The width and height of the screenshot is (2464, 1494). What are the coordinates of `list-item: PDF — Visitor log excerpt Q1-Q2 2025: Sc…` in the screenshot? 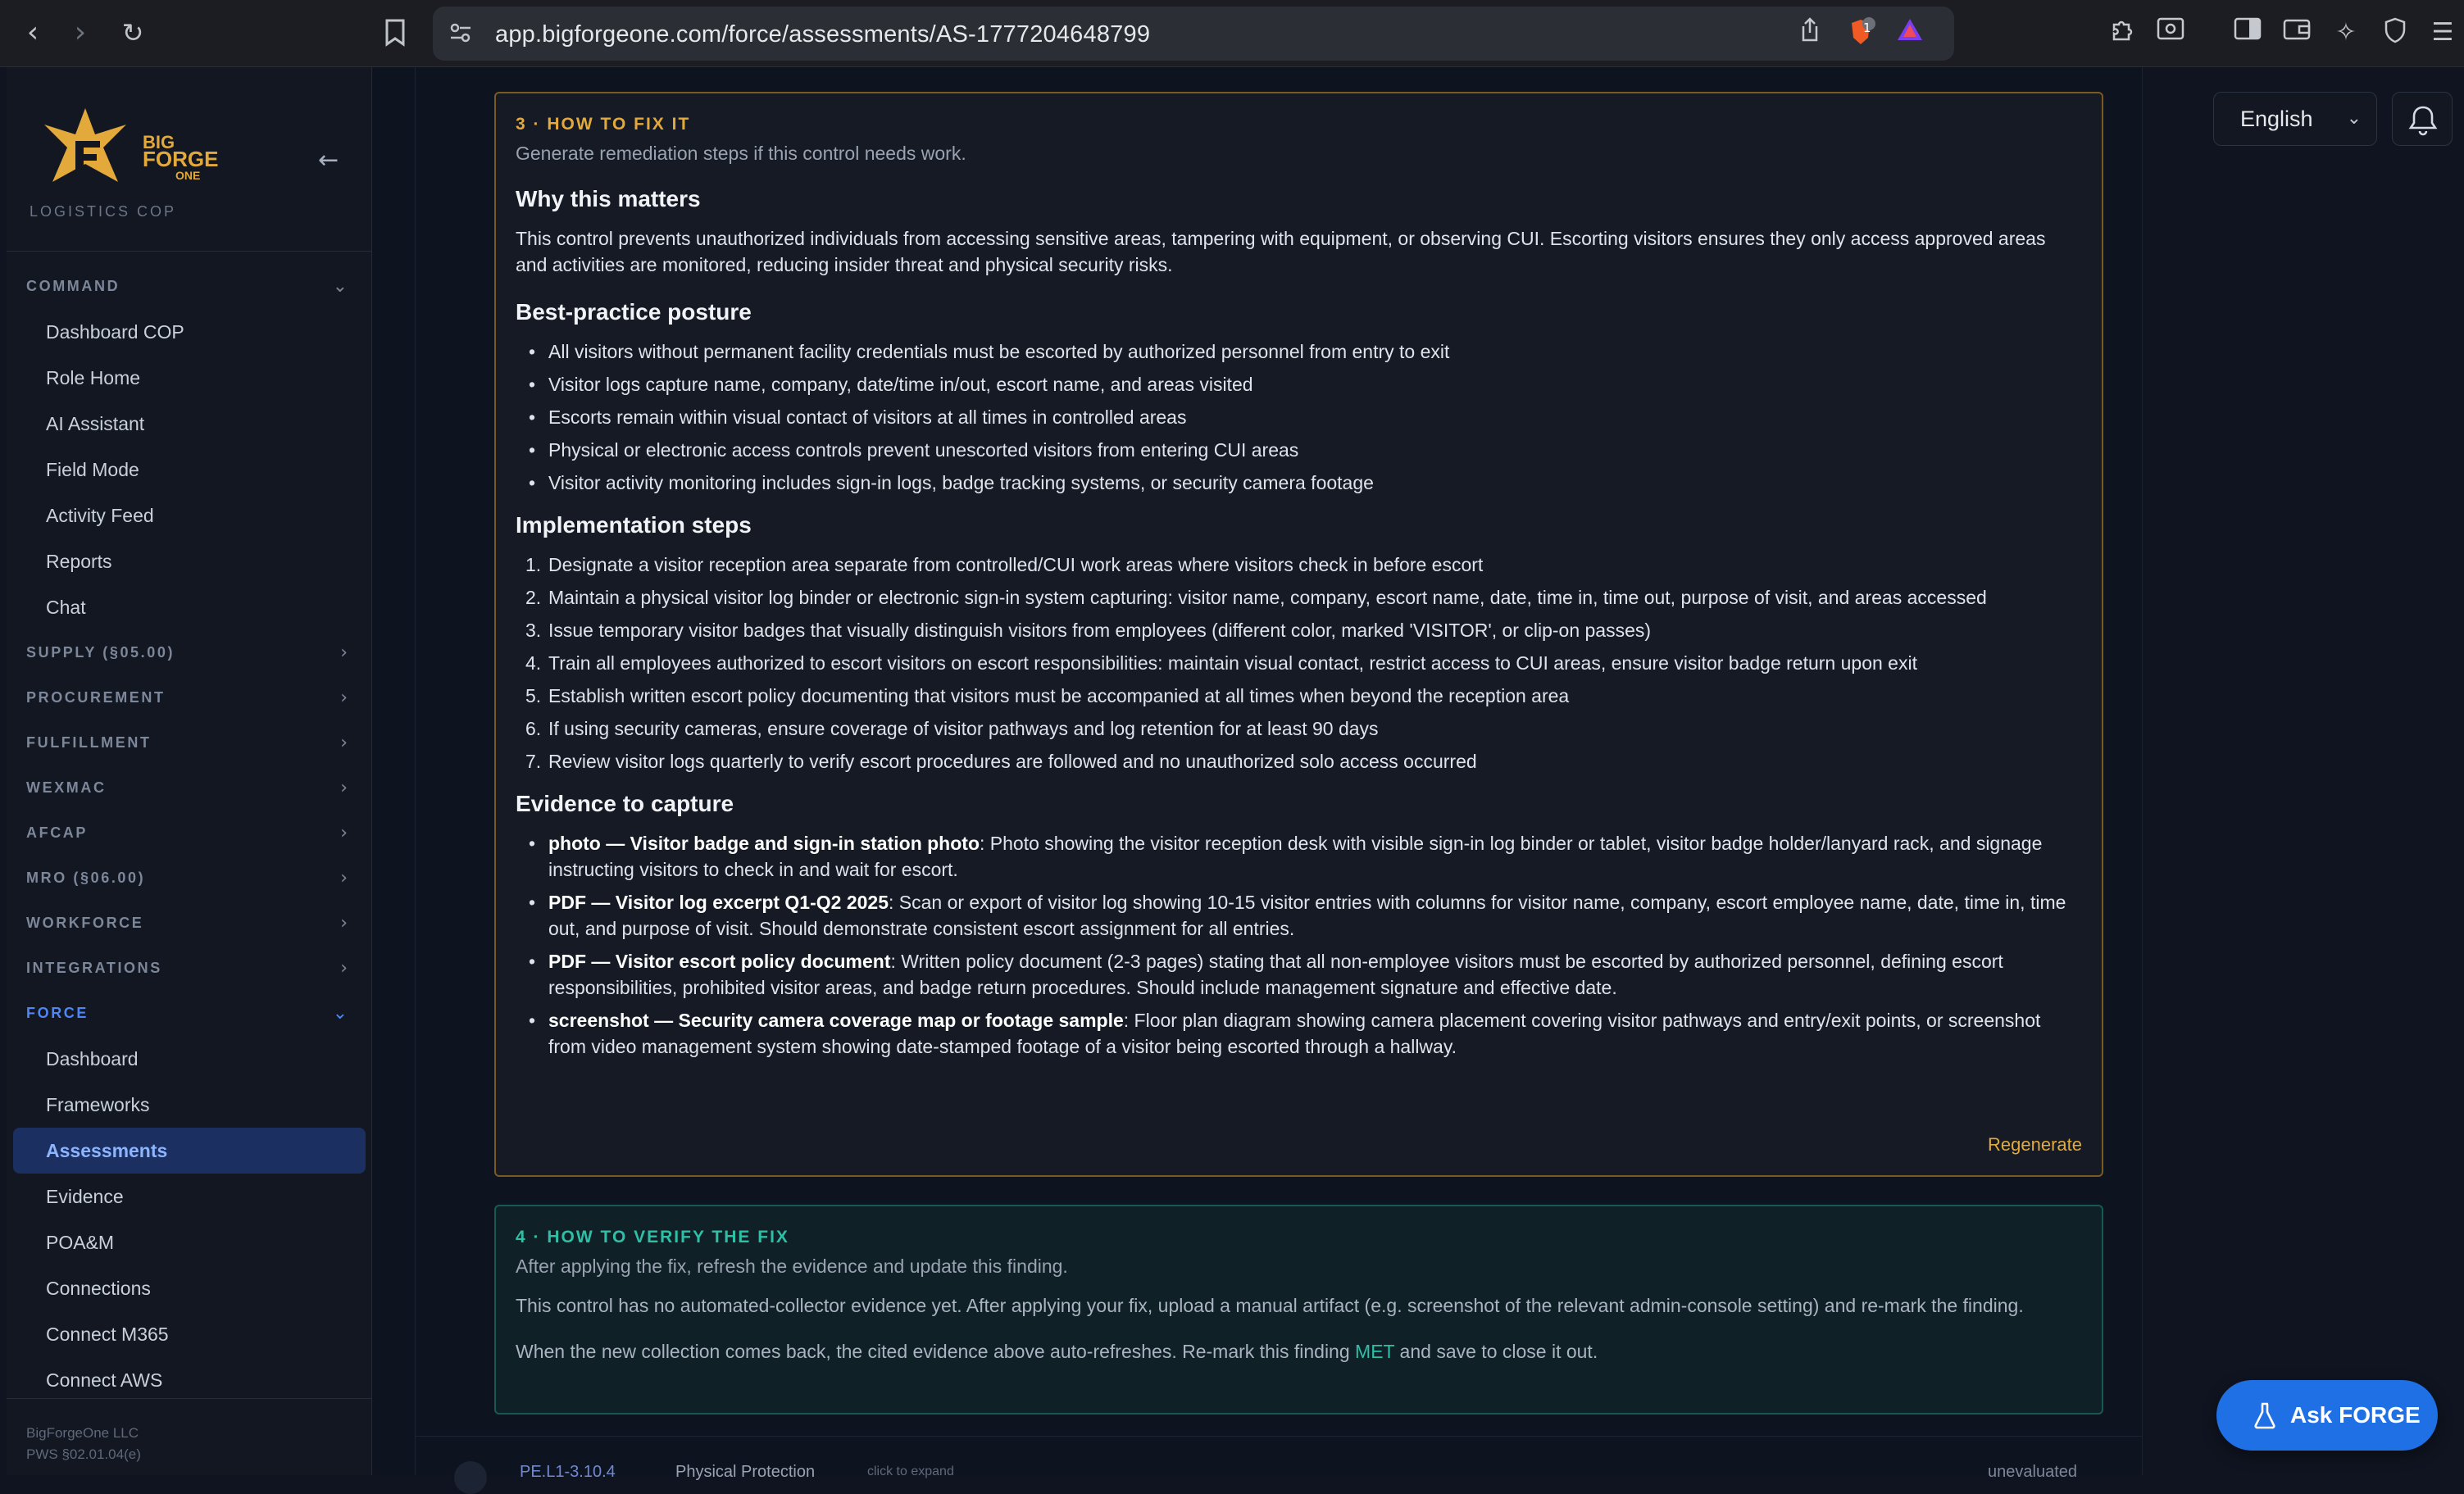 It's located at (1299, 916).